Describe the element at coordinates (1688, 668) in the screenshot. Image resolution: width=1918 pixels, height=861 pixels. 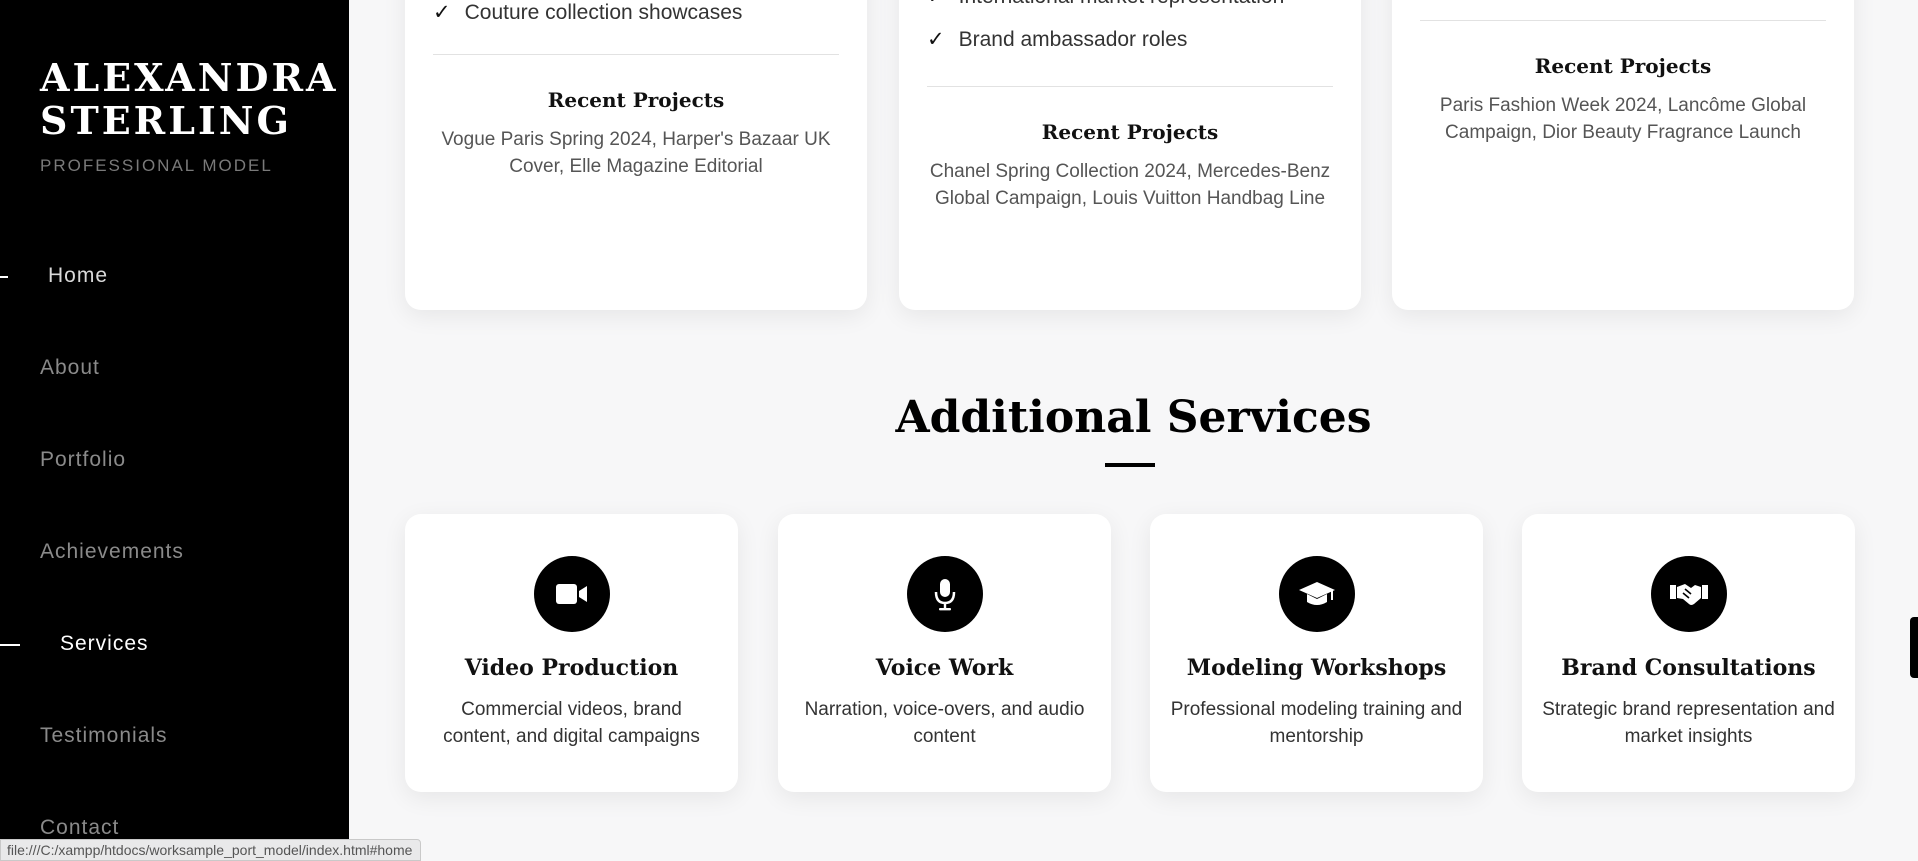
I see `service-title: Brand Consultations` at that location.